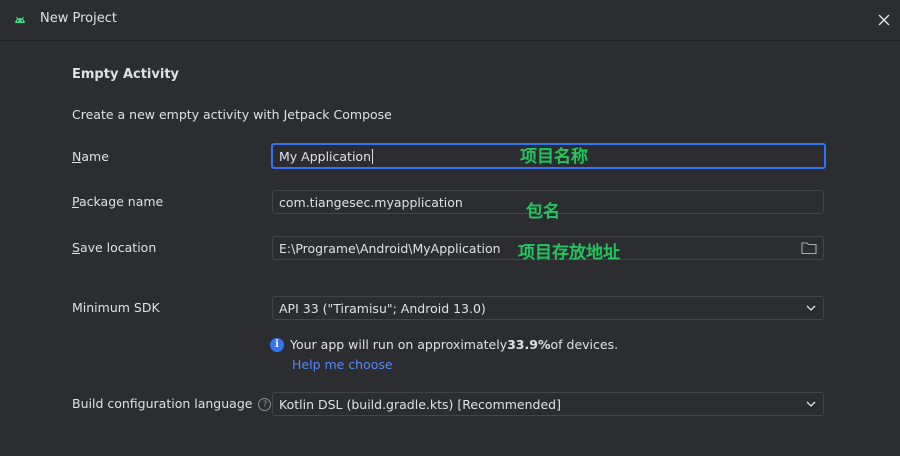 This screenshot has height=456, width=900. What do you see at coordinates (265, 404) in the screenshot?
I see `question-mark-icon: ?` at bounding box center [265, 404].